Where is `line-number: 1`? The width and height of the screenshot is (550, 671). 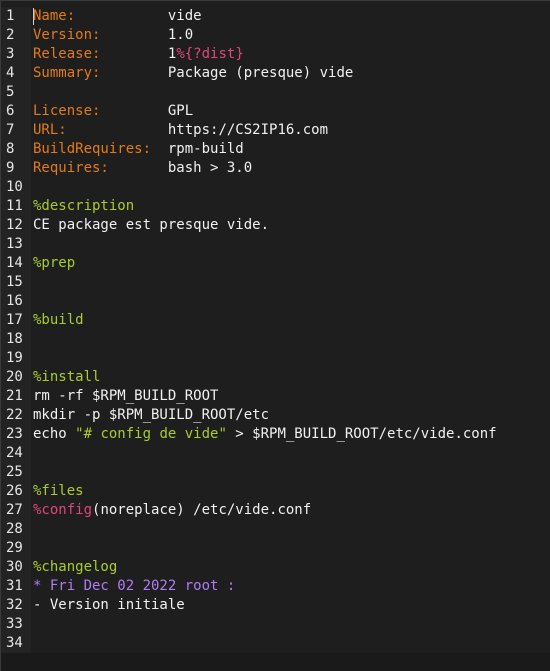
line-number: 1 is located at coordinates (10, 16).